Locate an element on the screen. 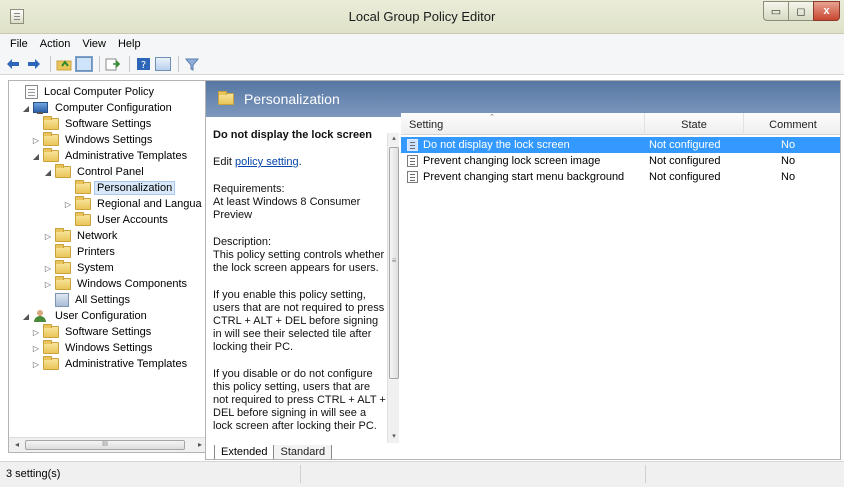  tree-node: Personalization is located at coordinates (119, 188).